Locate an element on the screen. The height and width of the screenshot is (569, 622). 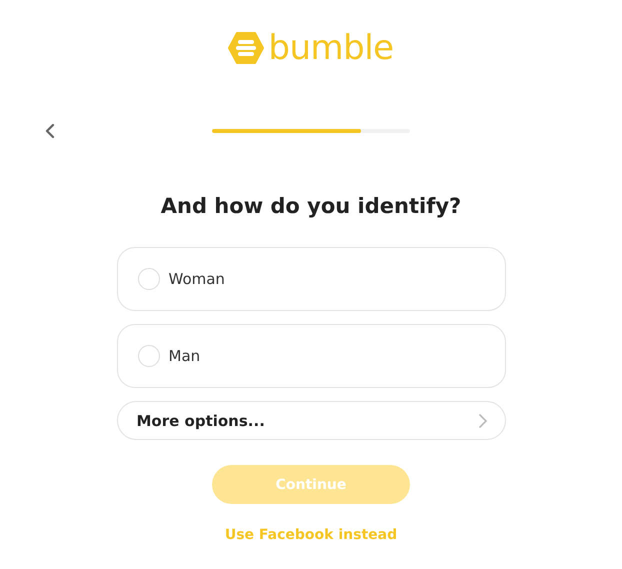
chevron-right-icon is located at coordinates (482, 421).